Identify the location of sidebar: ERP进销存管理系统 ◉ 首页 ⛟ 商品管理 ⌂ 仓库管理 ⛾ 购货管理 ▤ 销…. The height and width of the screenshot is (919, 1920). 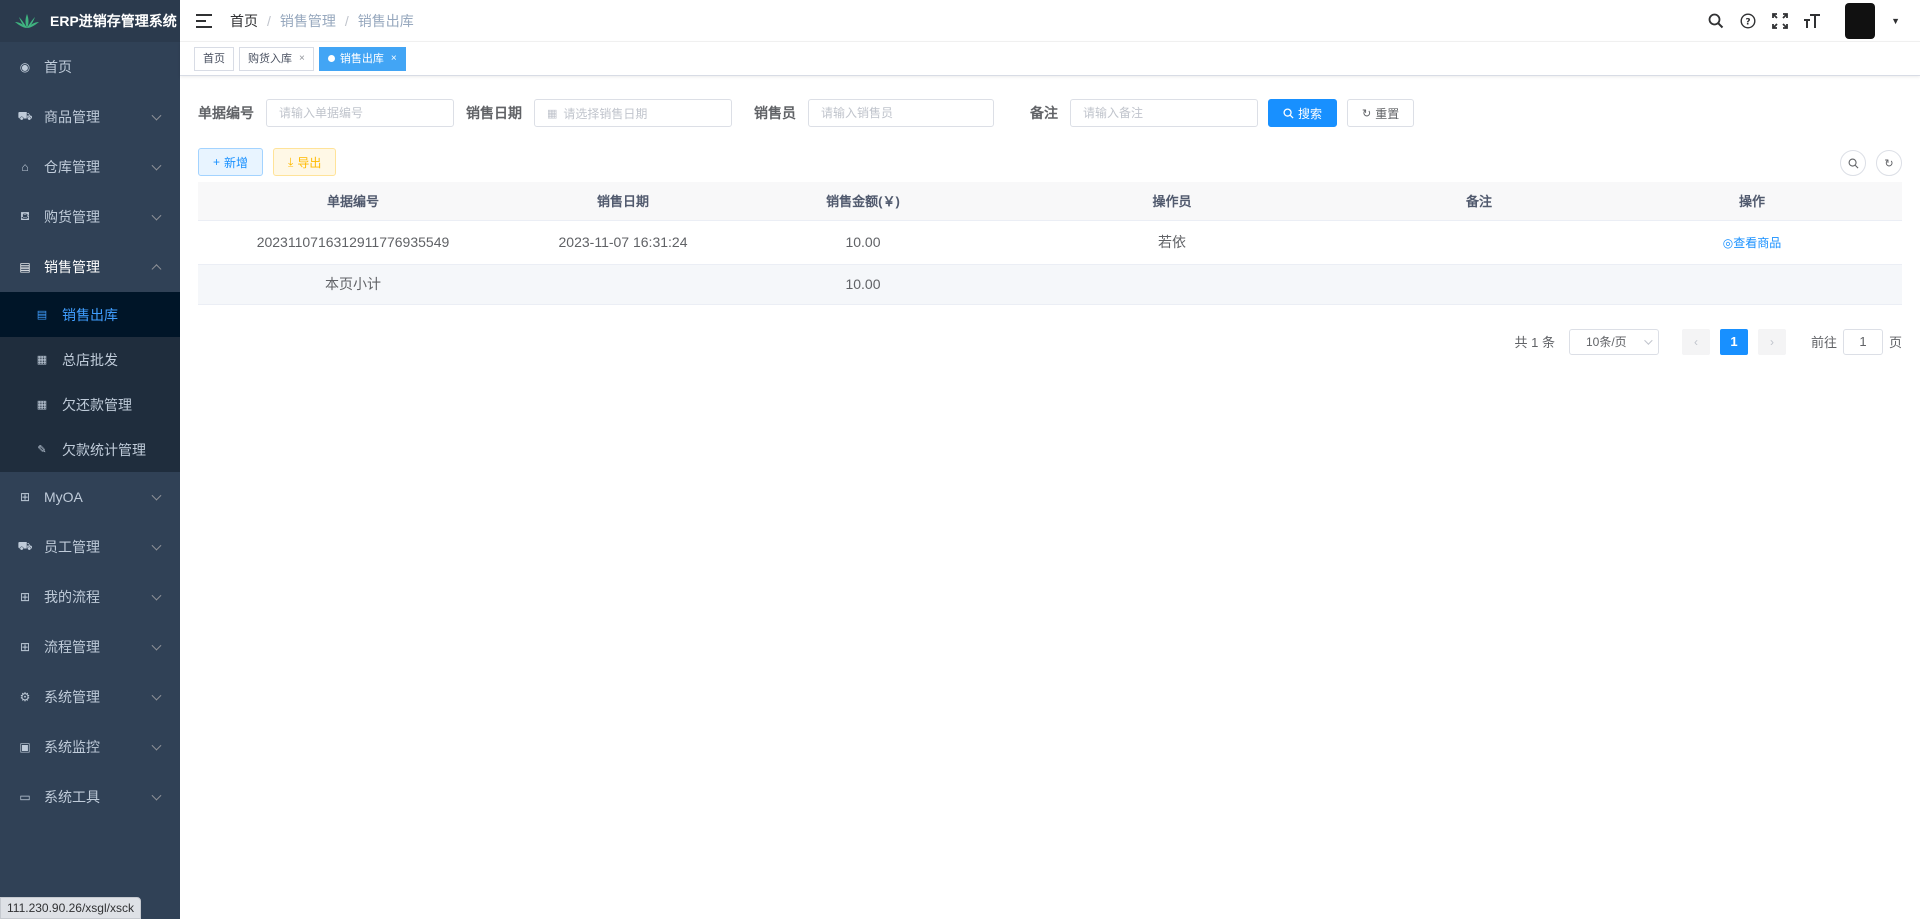
(90, 459).